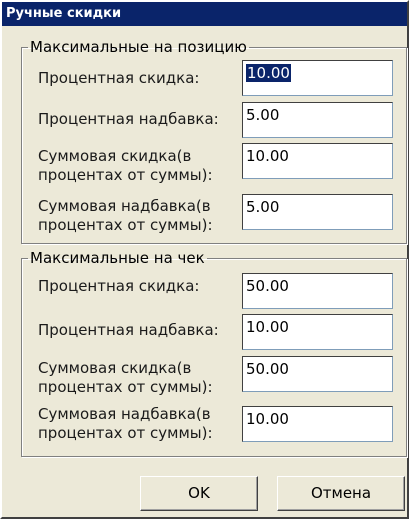  I want to click on check-sum-discount-label: Суммовая скидка(в процентах от суммы):, so click(125, 378).